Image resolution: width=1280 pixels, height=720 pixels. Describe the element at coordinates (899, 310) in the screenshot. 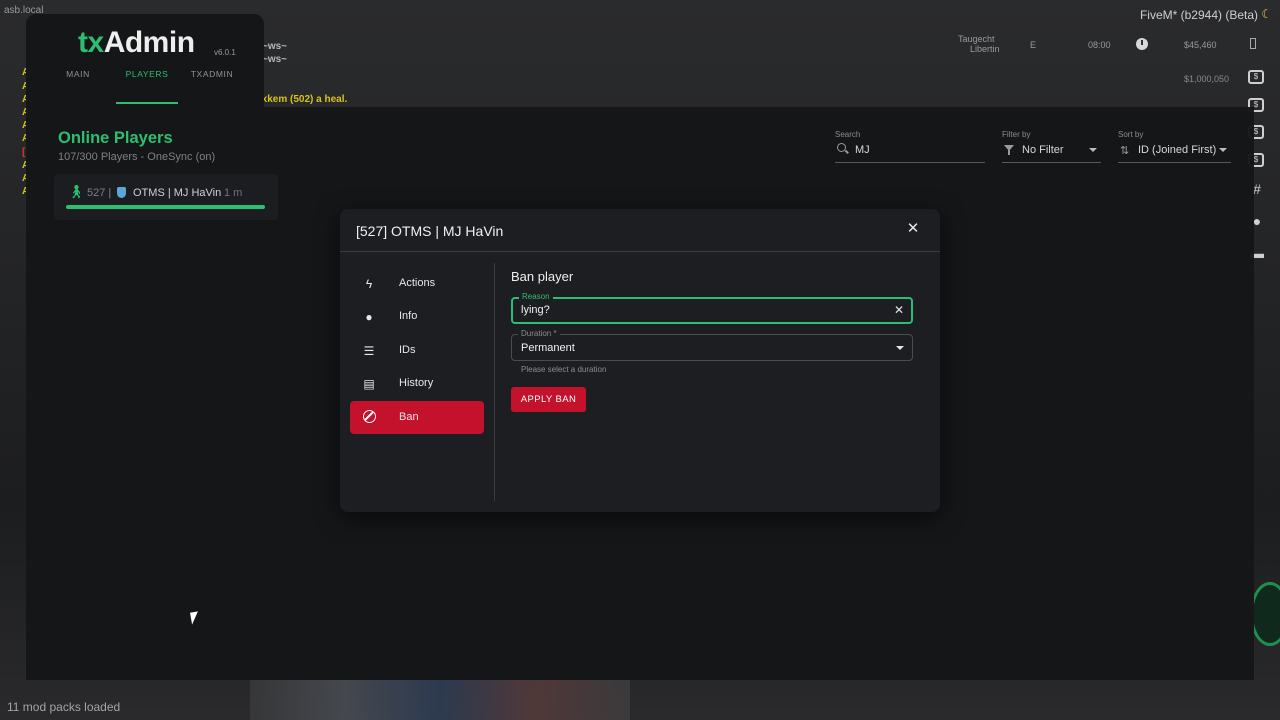

I see `clear-icon: ✕` at that location.